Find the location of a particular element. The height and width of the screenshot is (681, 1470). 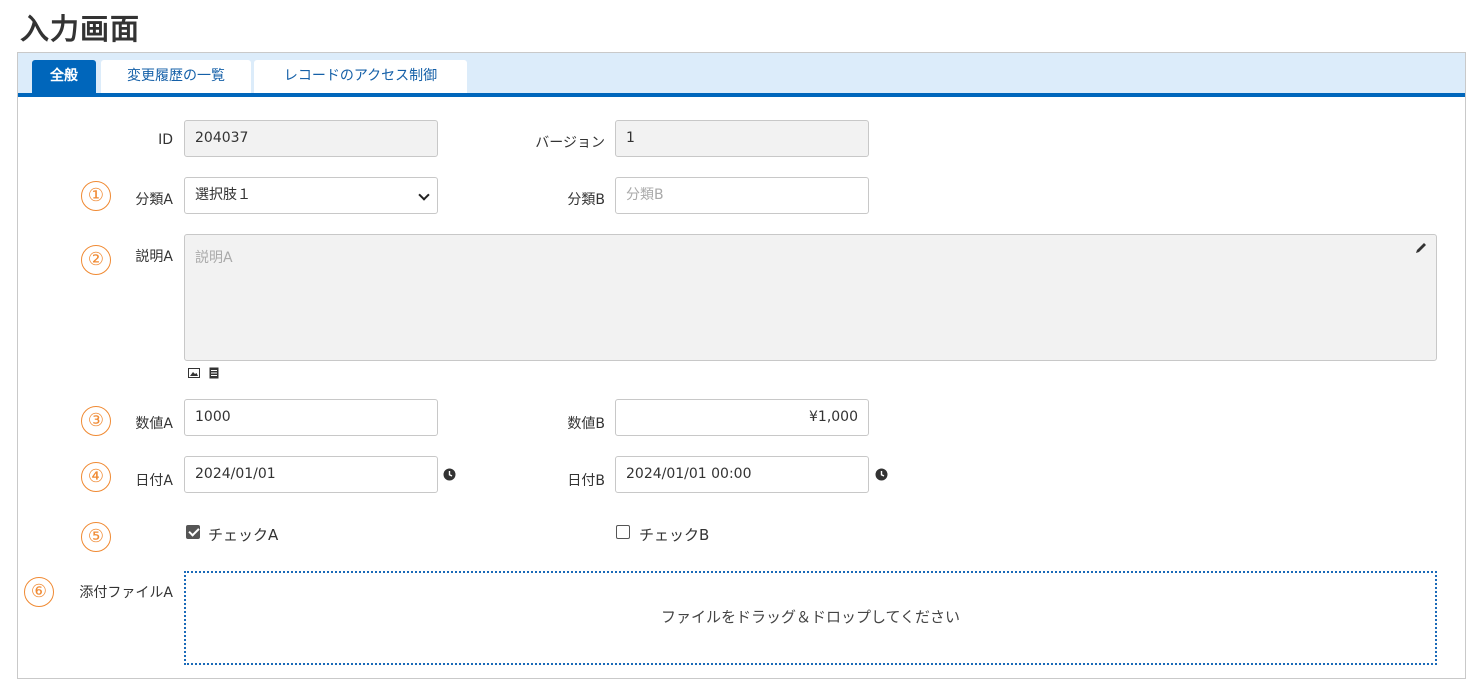

num-b-input: ¥1,000 is located at coordinates (742, 417).